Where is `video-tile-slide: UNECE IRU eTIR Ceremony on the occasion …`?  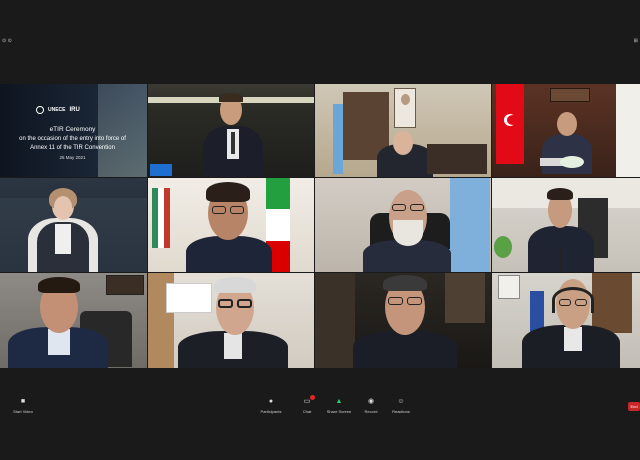
video-tile-slide: UNECE IRU eTIR Ceremony on the occasion … is located at coordinates (73, 130).